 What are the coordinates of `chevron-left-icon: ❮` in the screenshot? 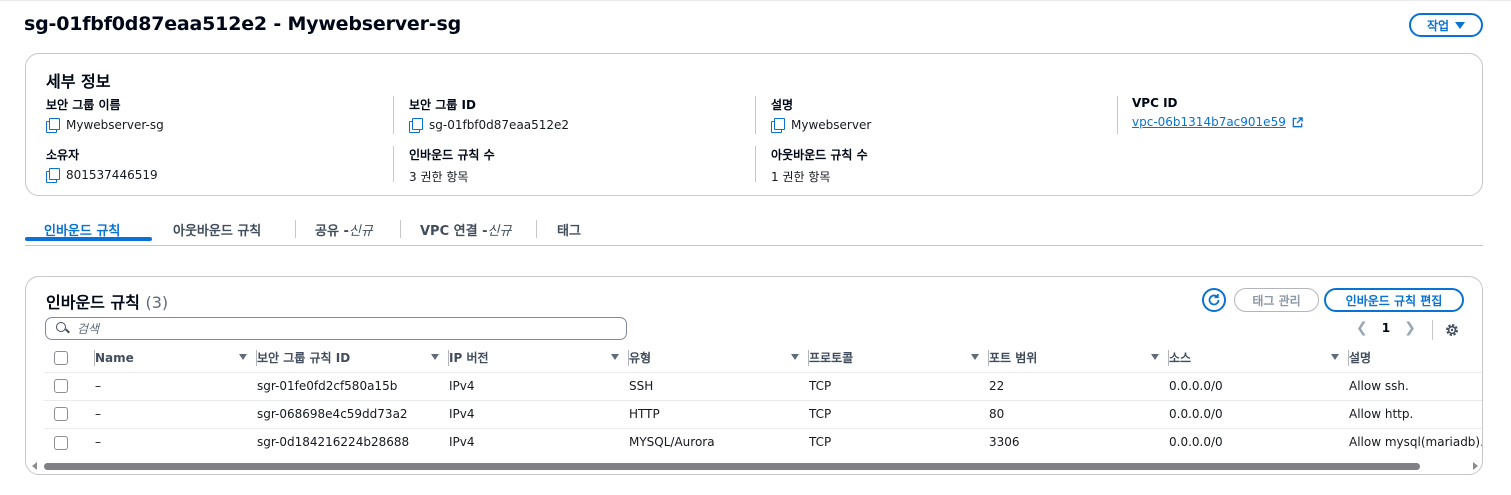 It's located at (1362, 328).